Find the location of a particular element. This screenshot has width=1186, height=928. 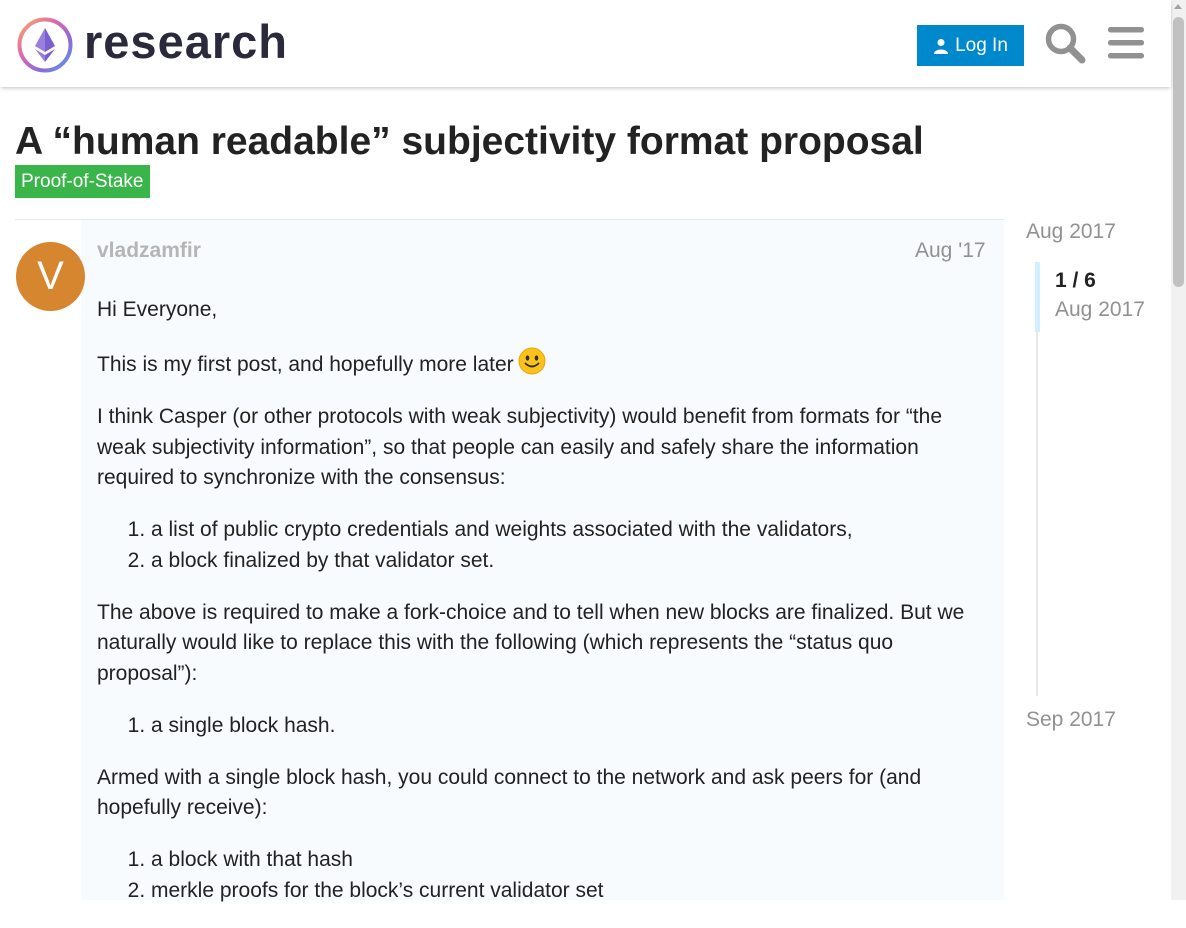

login-button: Log In is located at coordinates (970, 45).